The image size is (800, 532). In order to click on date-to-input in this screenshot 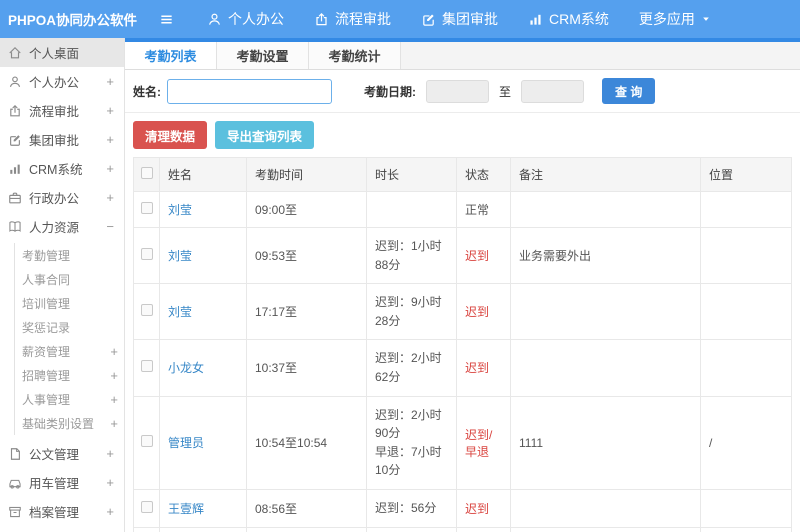, I will do `click(553, 91)`.